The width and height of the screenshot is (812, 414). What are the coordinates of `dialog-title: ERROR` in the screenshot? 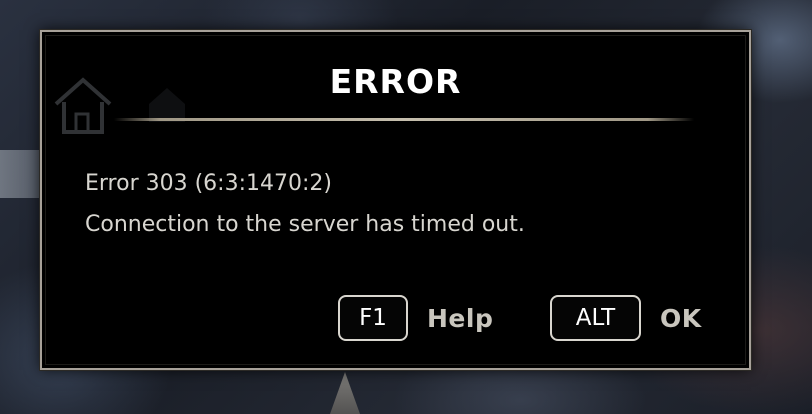 It's located at (395, 81).